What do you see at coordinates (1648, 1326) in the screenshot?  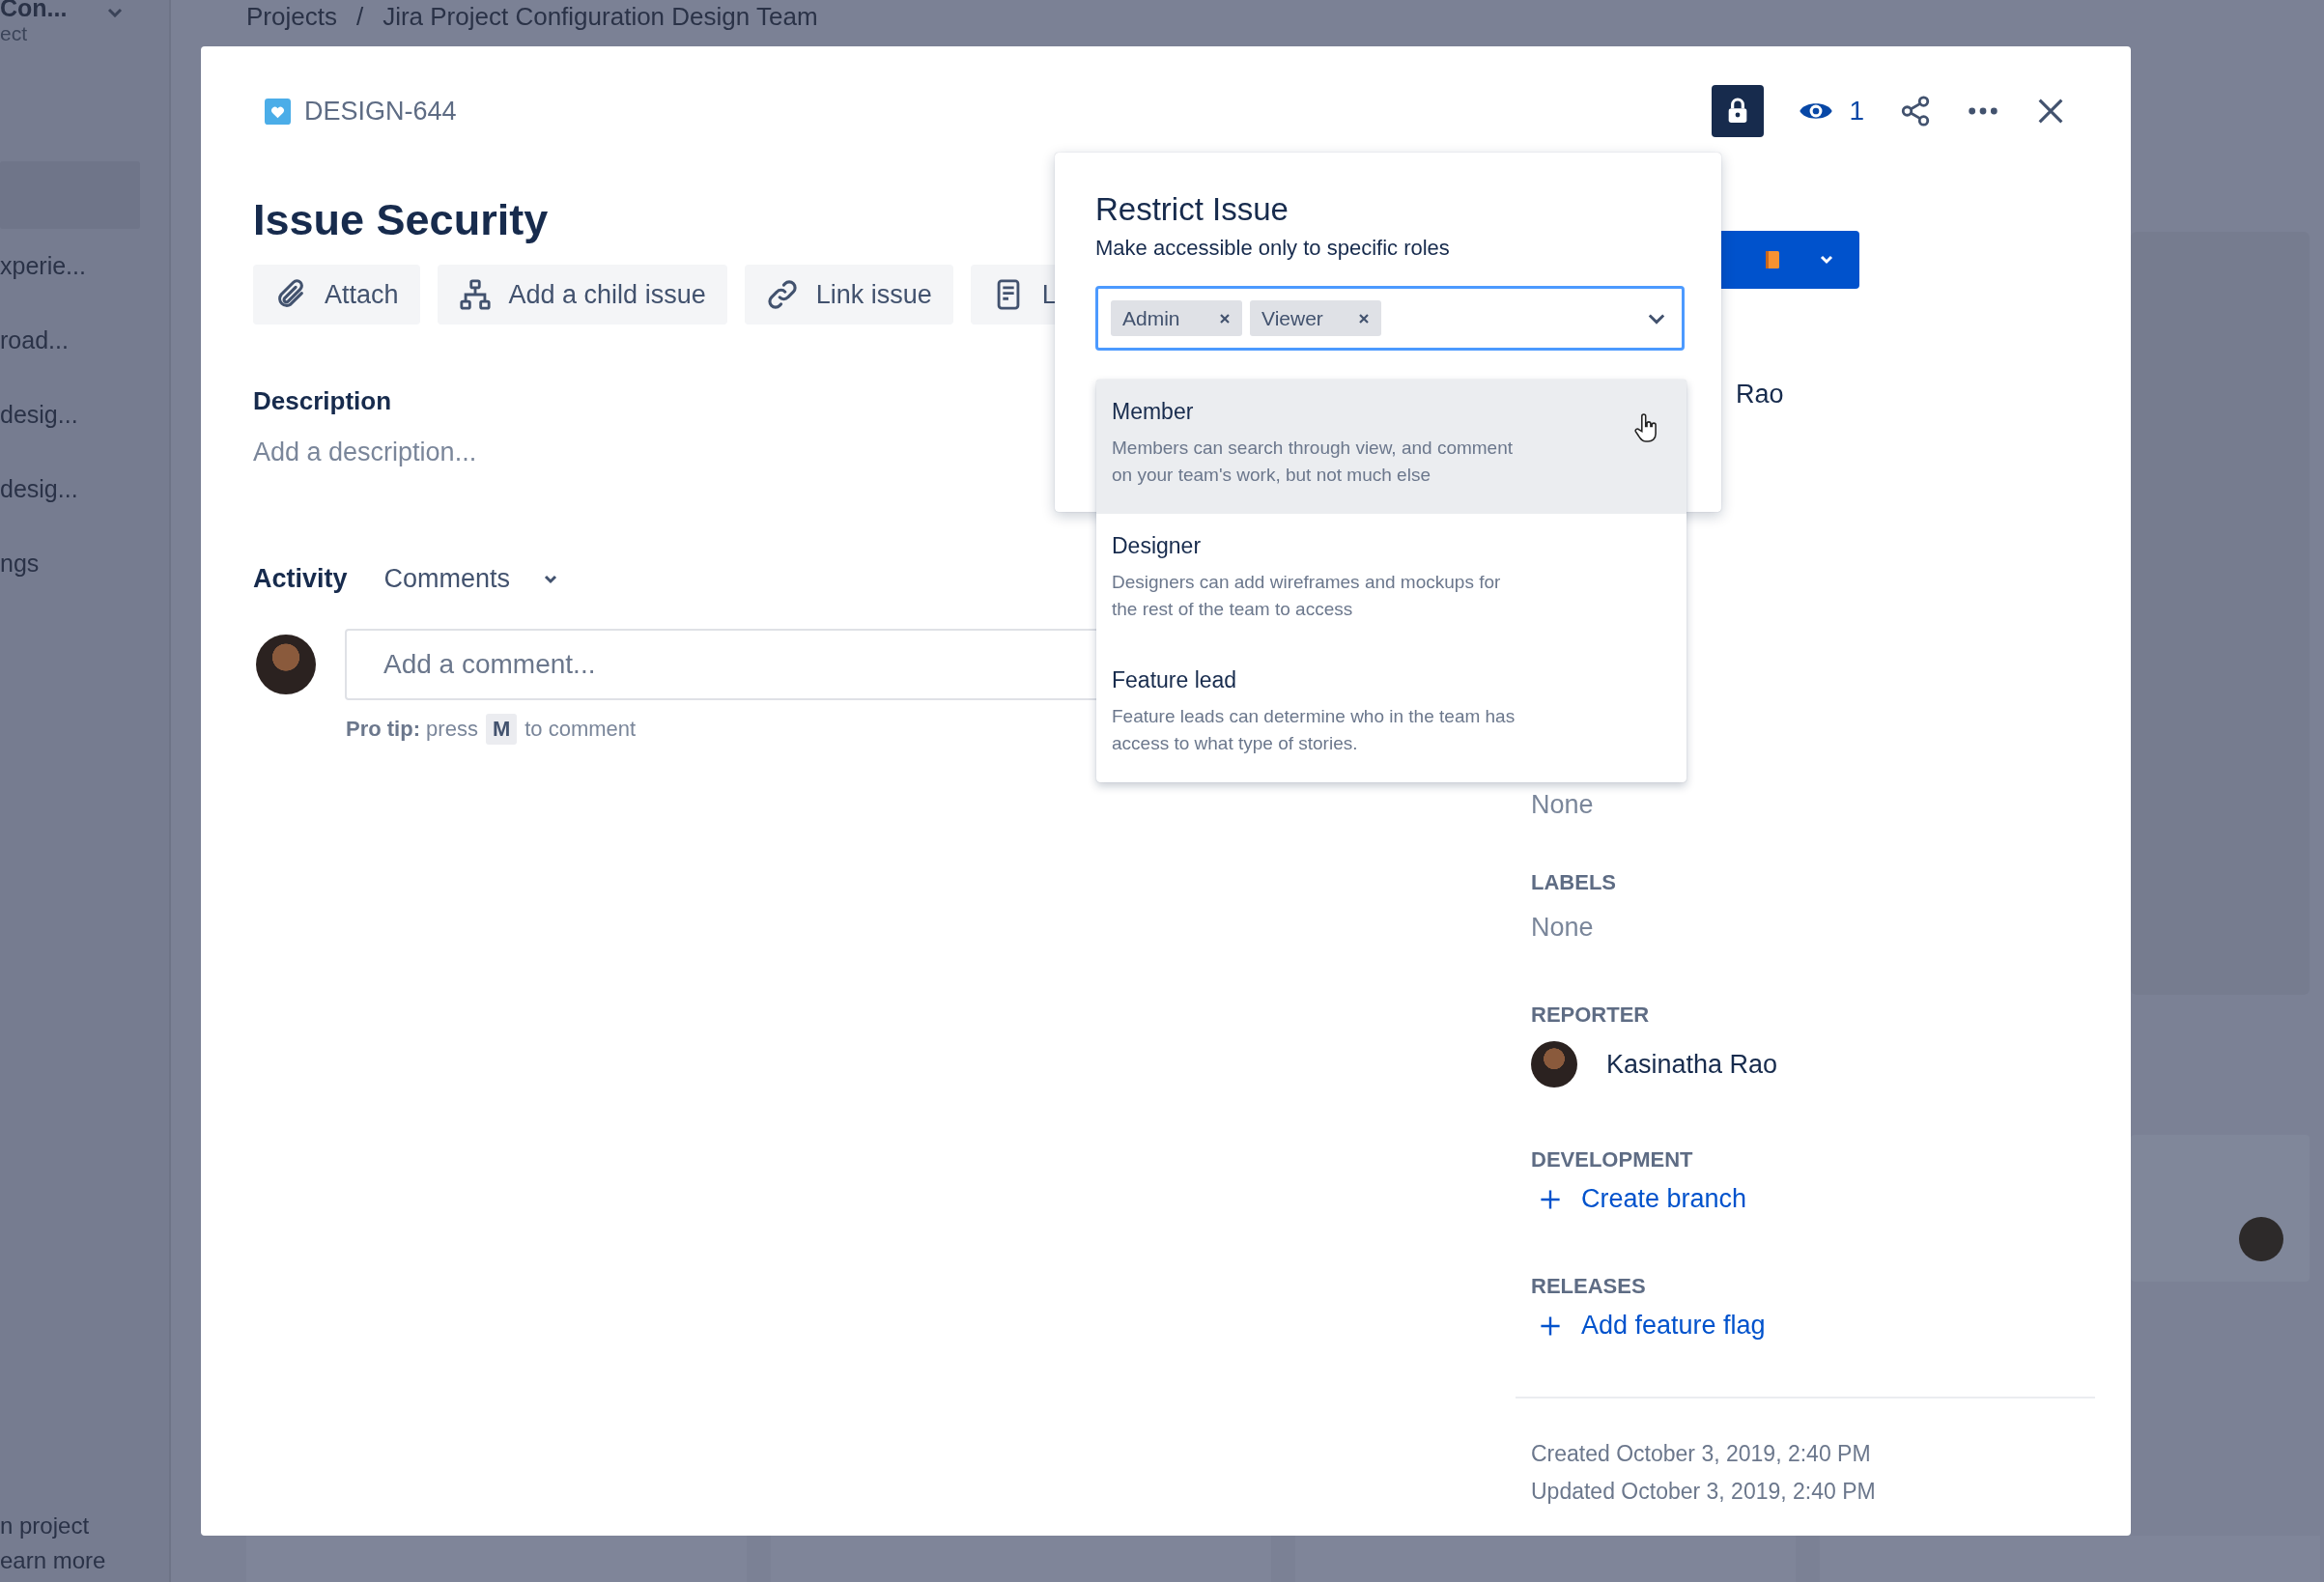 I see `action-link: Add feature flag` at bounding box center [1648, 1326].